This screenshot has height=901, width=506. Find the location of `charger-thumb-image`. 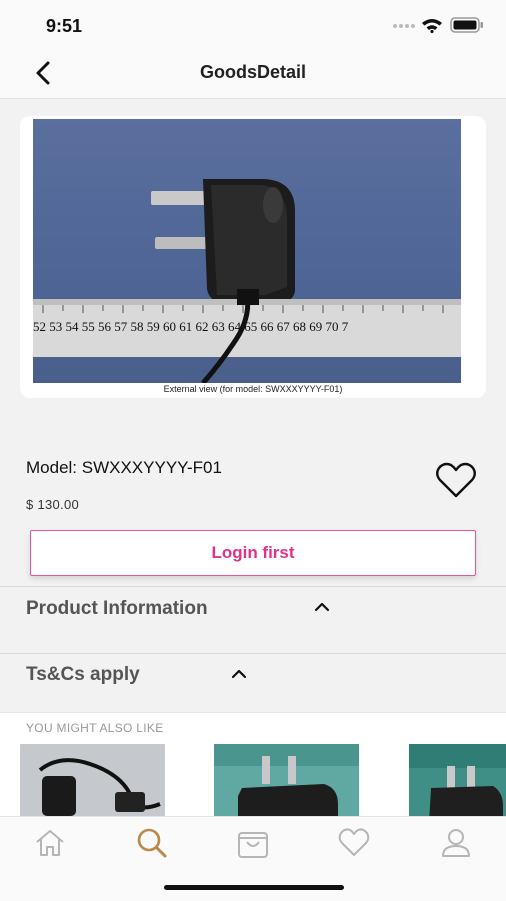

charger-thumb-image is located at coordinates (92, 784).